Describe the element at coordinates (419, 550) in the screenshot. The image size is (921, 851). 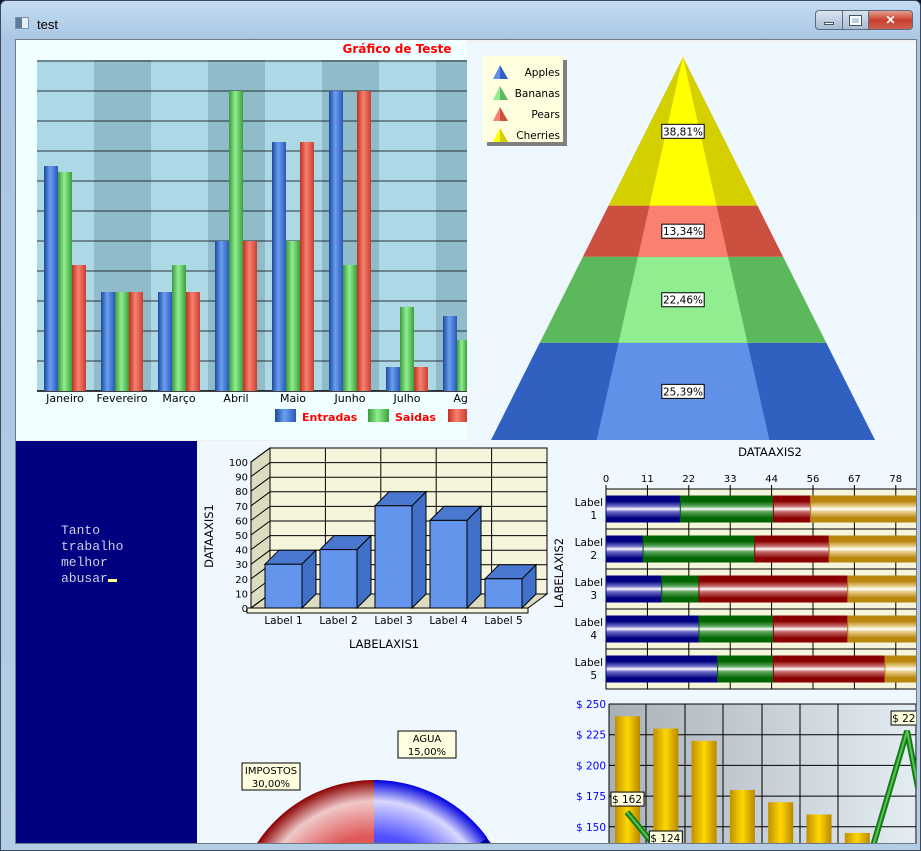
I see `bar-side` at that location.